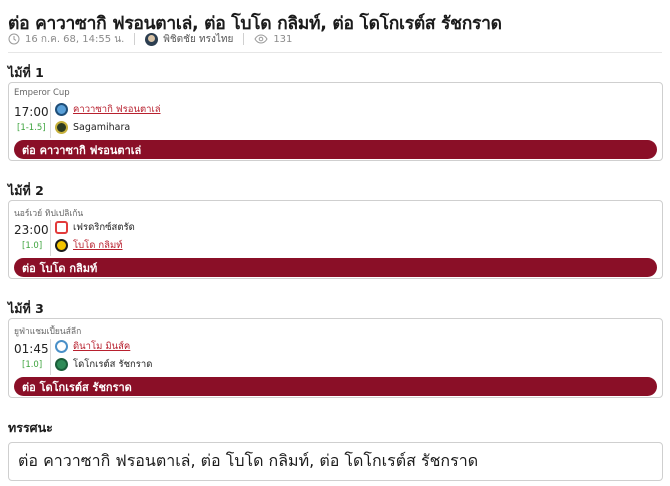  I want to click on league-name: Emperor Cup, so click(42, 93).